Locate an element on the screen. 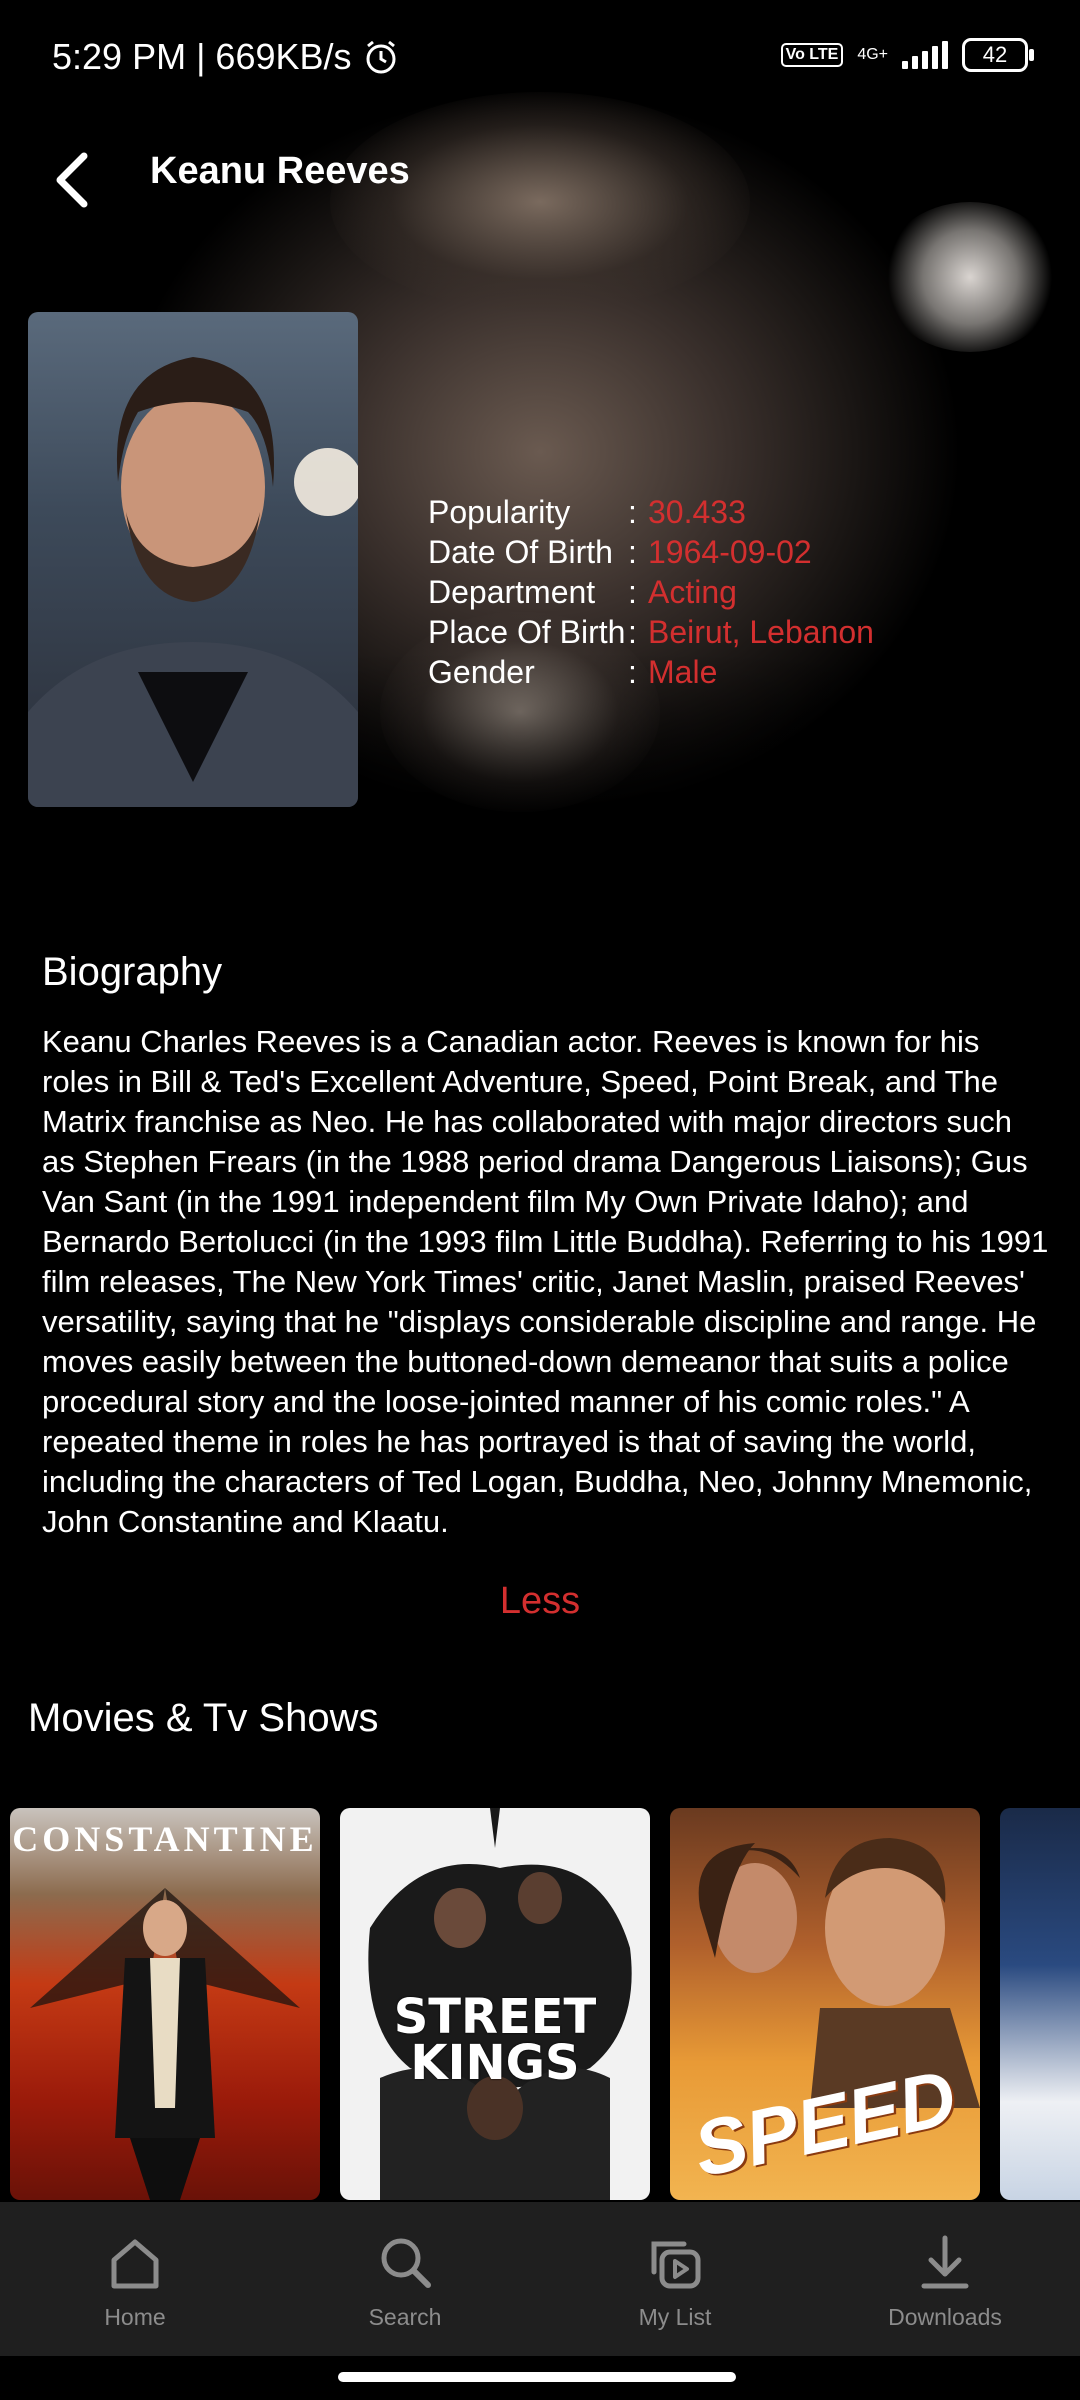 This screenshot has height=2400, width=1080. poster-artwork is located at coordinates (165, 2044).